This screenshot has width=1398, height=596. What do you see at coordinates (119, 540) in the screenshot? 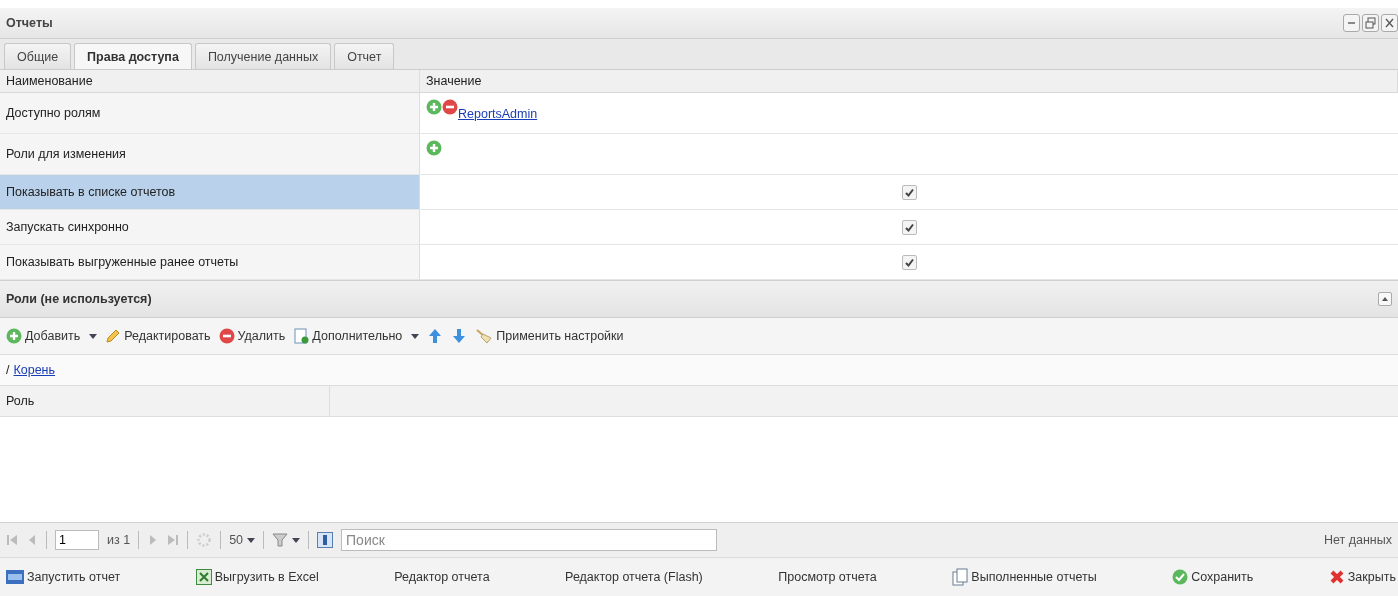
I see `page-count: из 1` at bounding box center [119, 540].